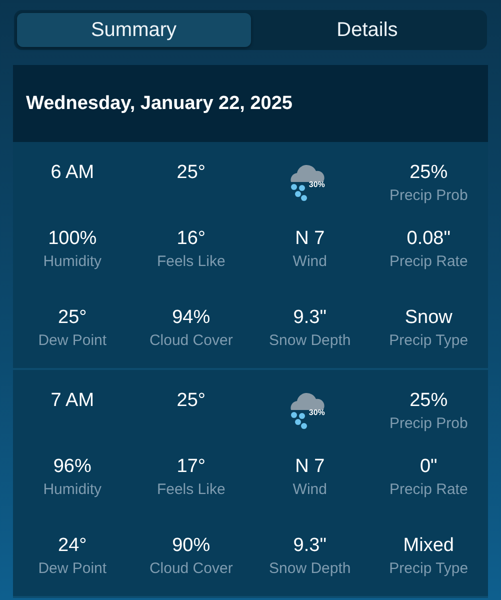  I want to click on value-text: Snow, so click(428, 318).